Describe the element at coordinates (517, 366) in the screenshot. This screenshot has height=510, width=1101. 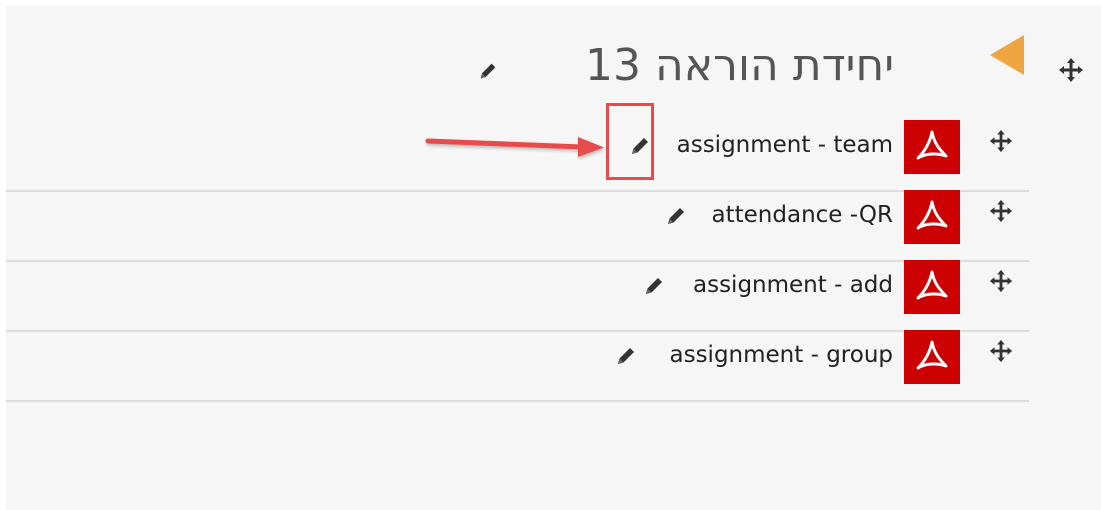
I see `activity-row: assignment - group` at that location.